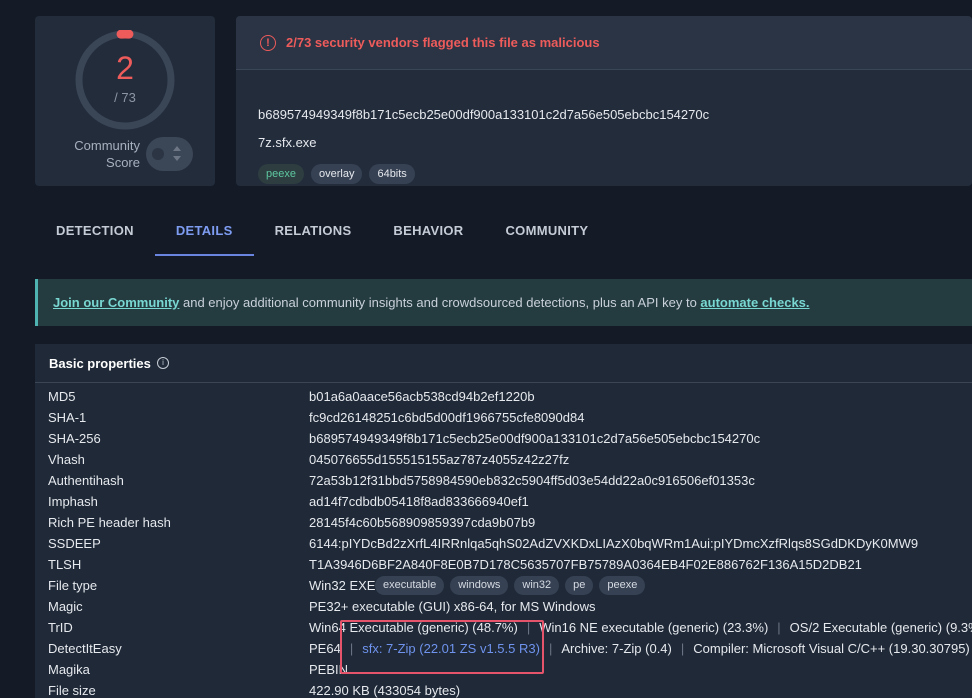 The height and width of the screenshot is (698, 972). What do you see at coordinates (204, 234) in the screenshot?
I see `tab-details: DETAILS` at bounding box center [204, 234].